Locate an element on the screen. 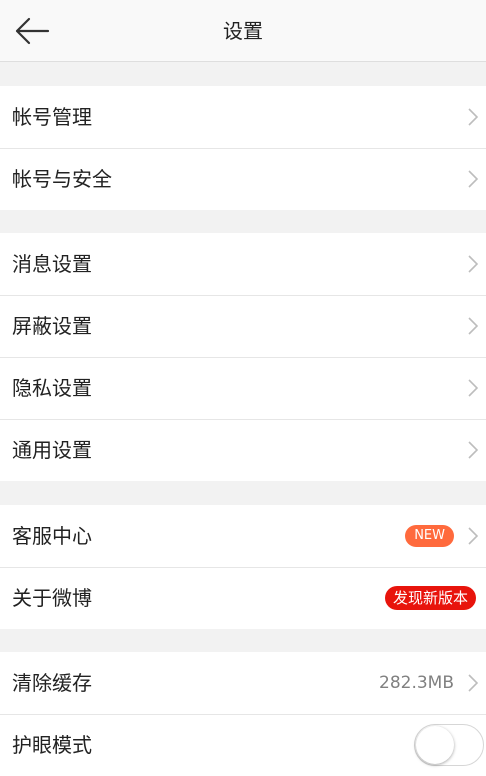 The height and width of the screenshot is (776, 486). new-version-badge: 发现新版本 is located at coordinates (430, 598).